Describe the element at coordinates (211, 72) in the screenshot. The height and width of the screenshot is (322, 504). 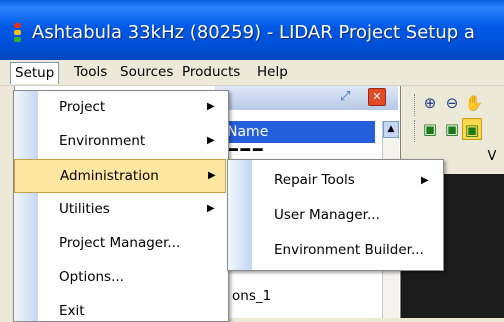
I see `menu-products: Products` at that location.